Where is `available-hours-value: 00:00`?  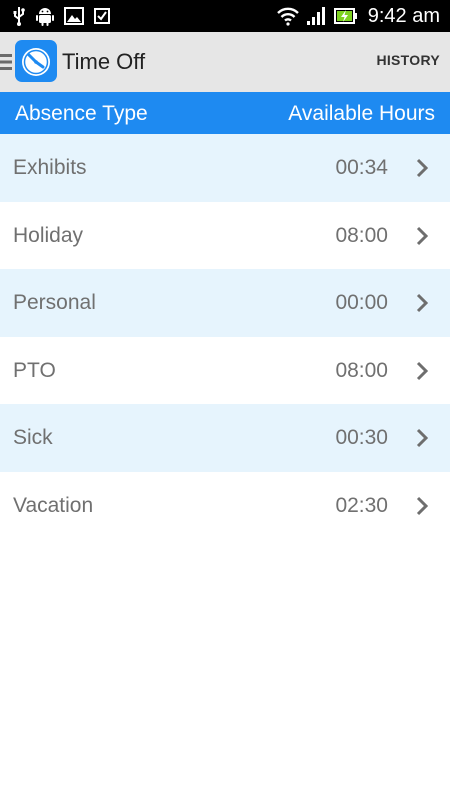 available-hours-value: 00:00 is located at coordinates (361, 302).